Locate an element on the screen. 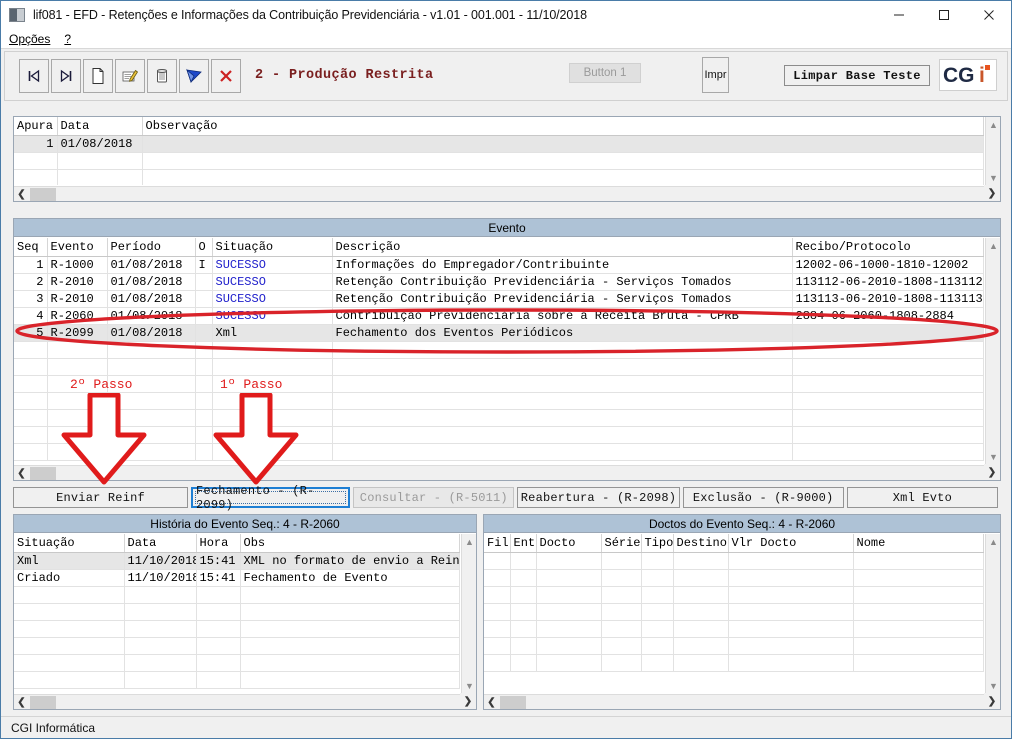  doctos-col-nome: Nome is located at coordinates (918, 543).